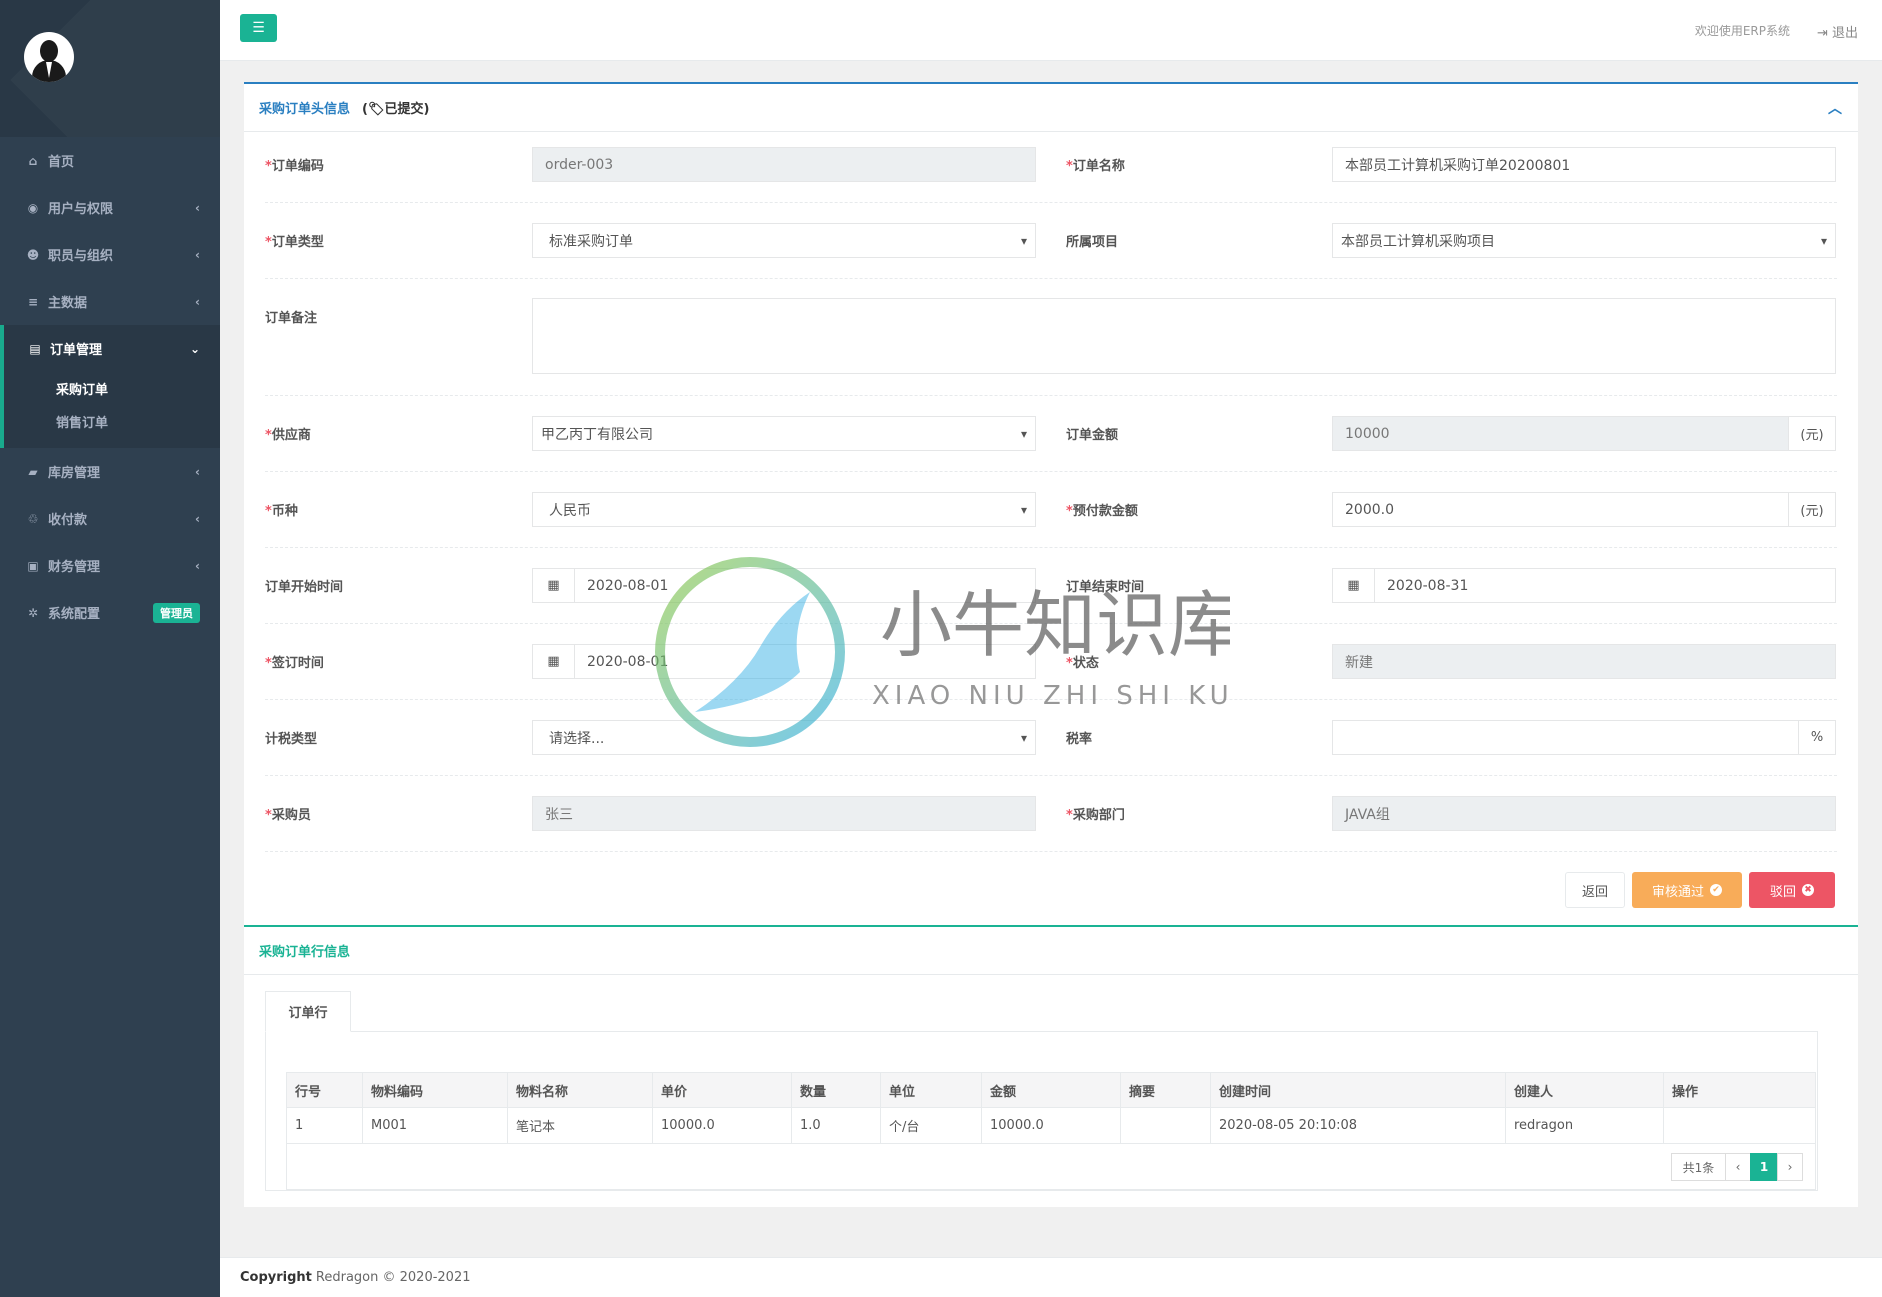  What do you see at coordinates (110, 612) in the screenshot?
I see `sidebar-item-settings: ✲ 系统配置 管理员` at bounding box center [110, 612].